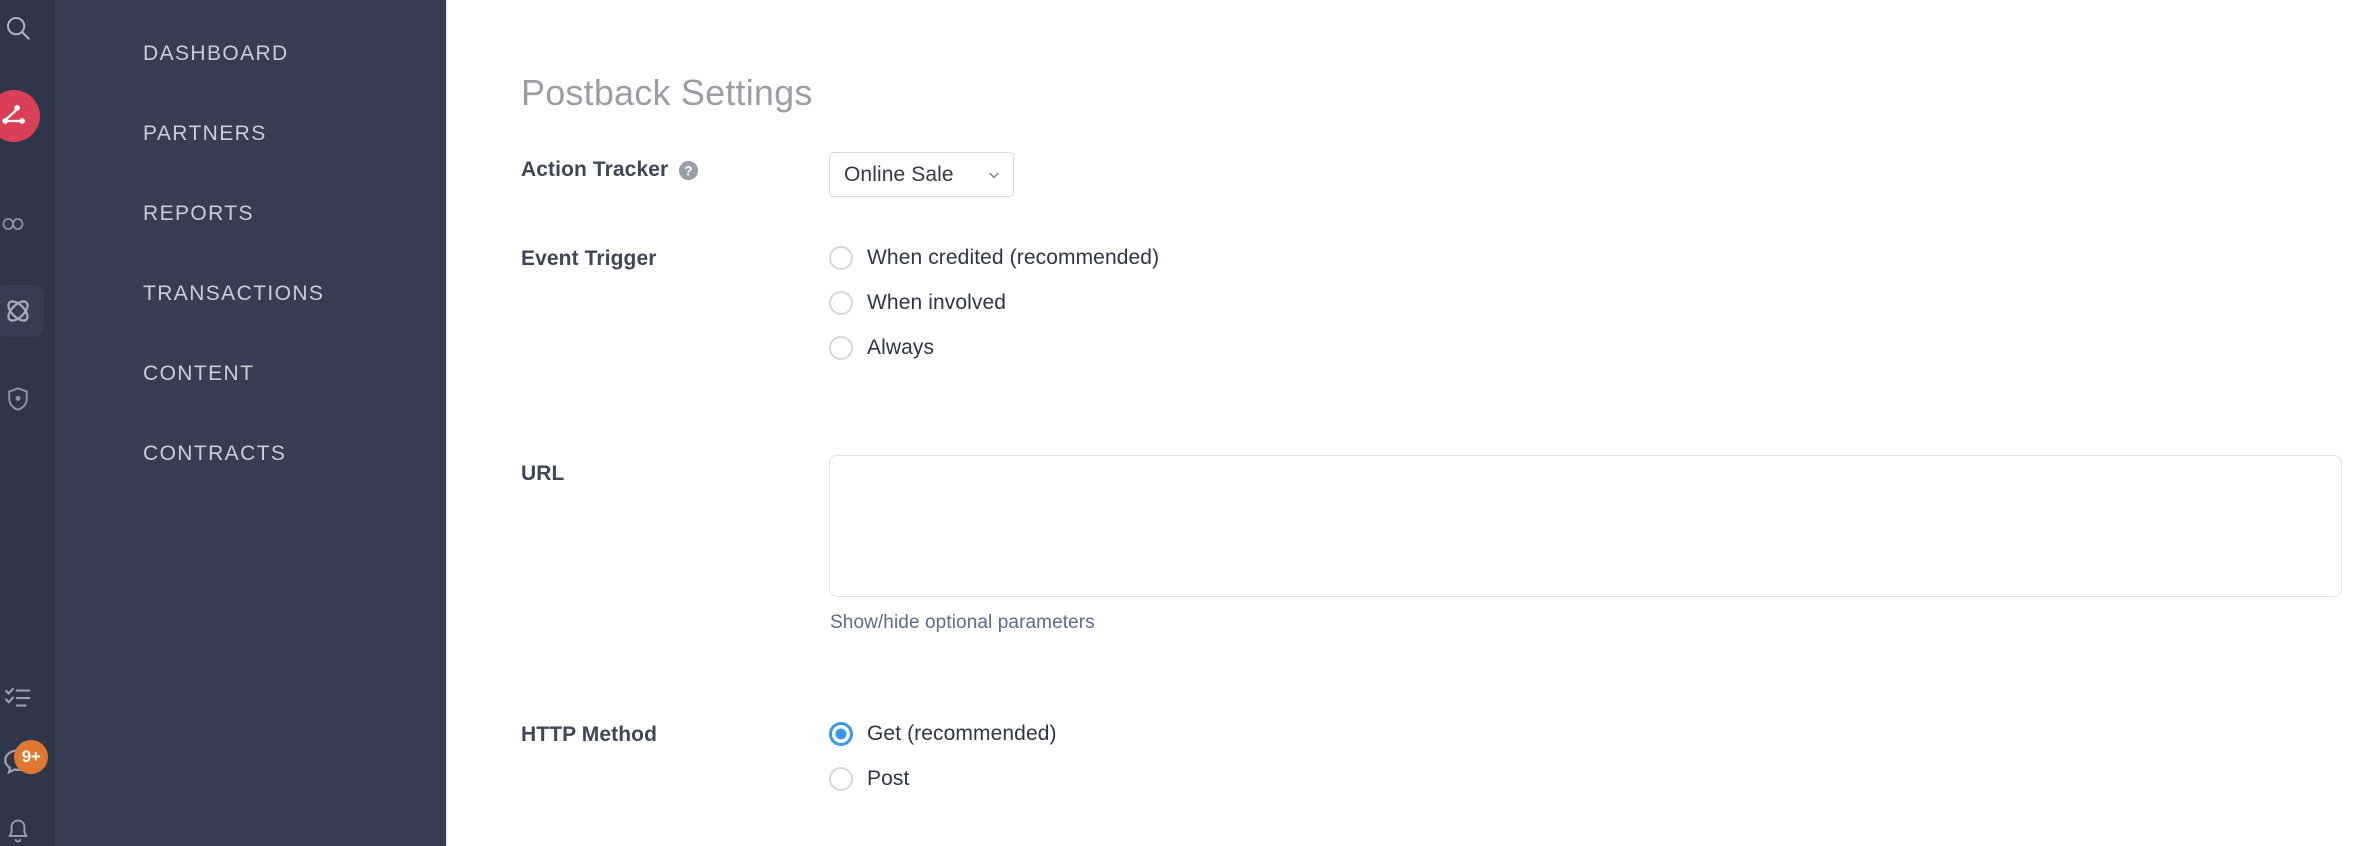 This screenshot has width=2362, height=846. I want to click on search-icon, so click(22, 28).